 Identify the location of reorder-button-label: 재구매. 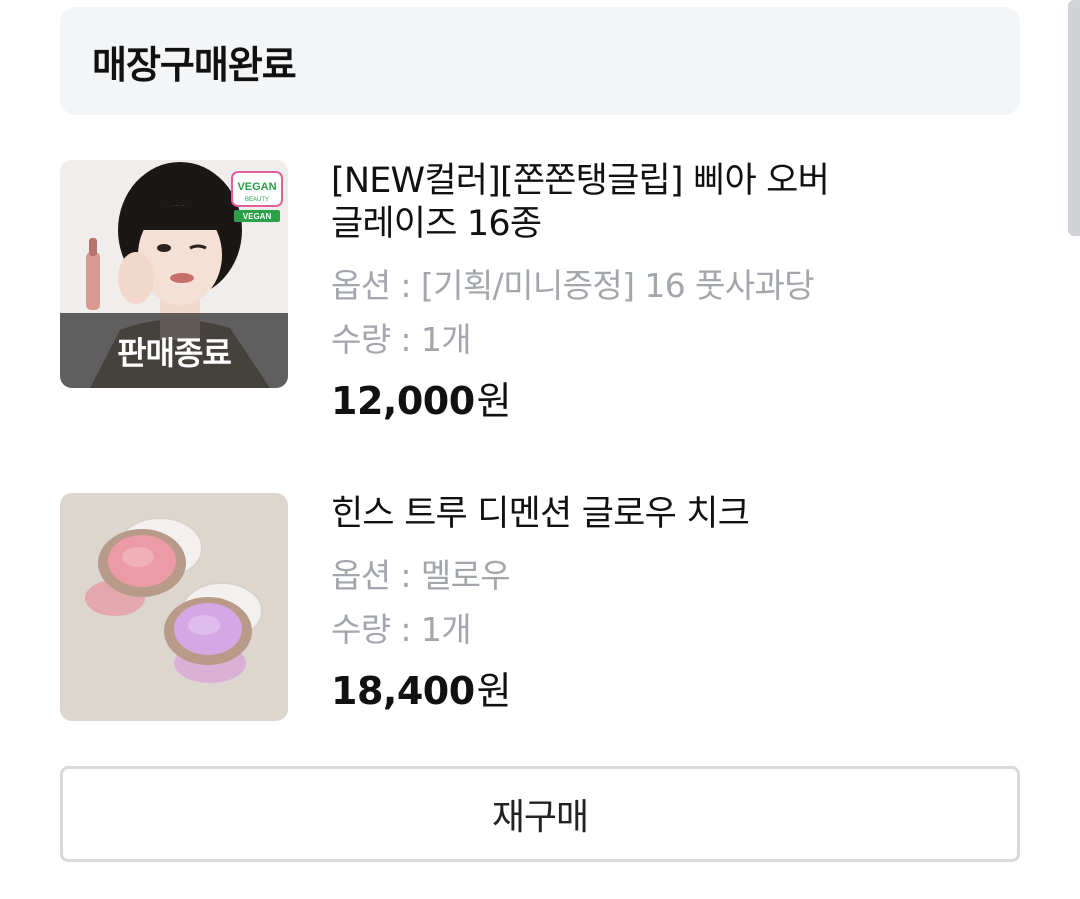
(540, 817).